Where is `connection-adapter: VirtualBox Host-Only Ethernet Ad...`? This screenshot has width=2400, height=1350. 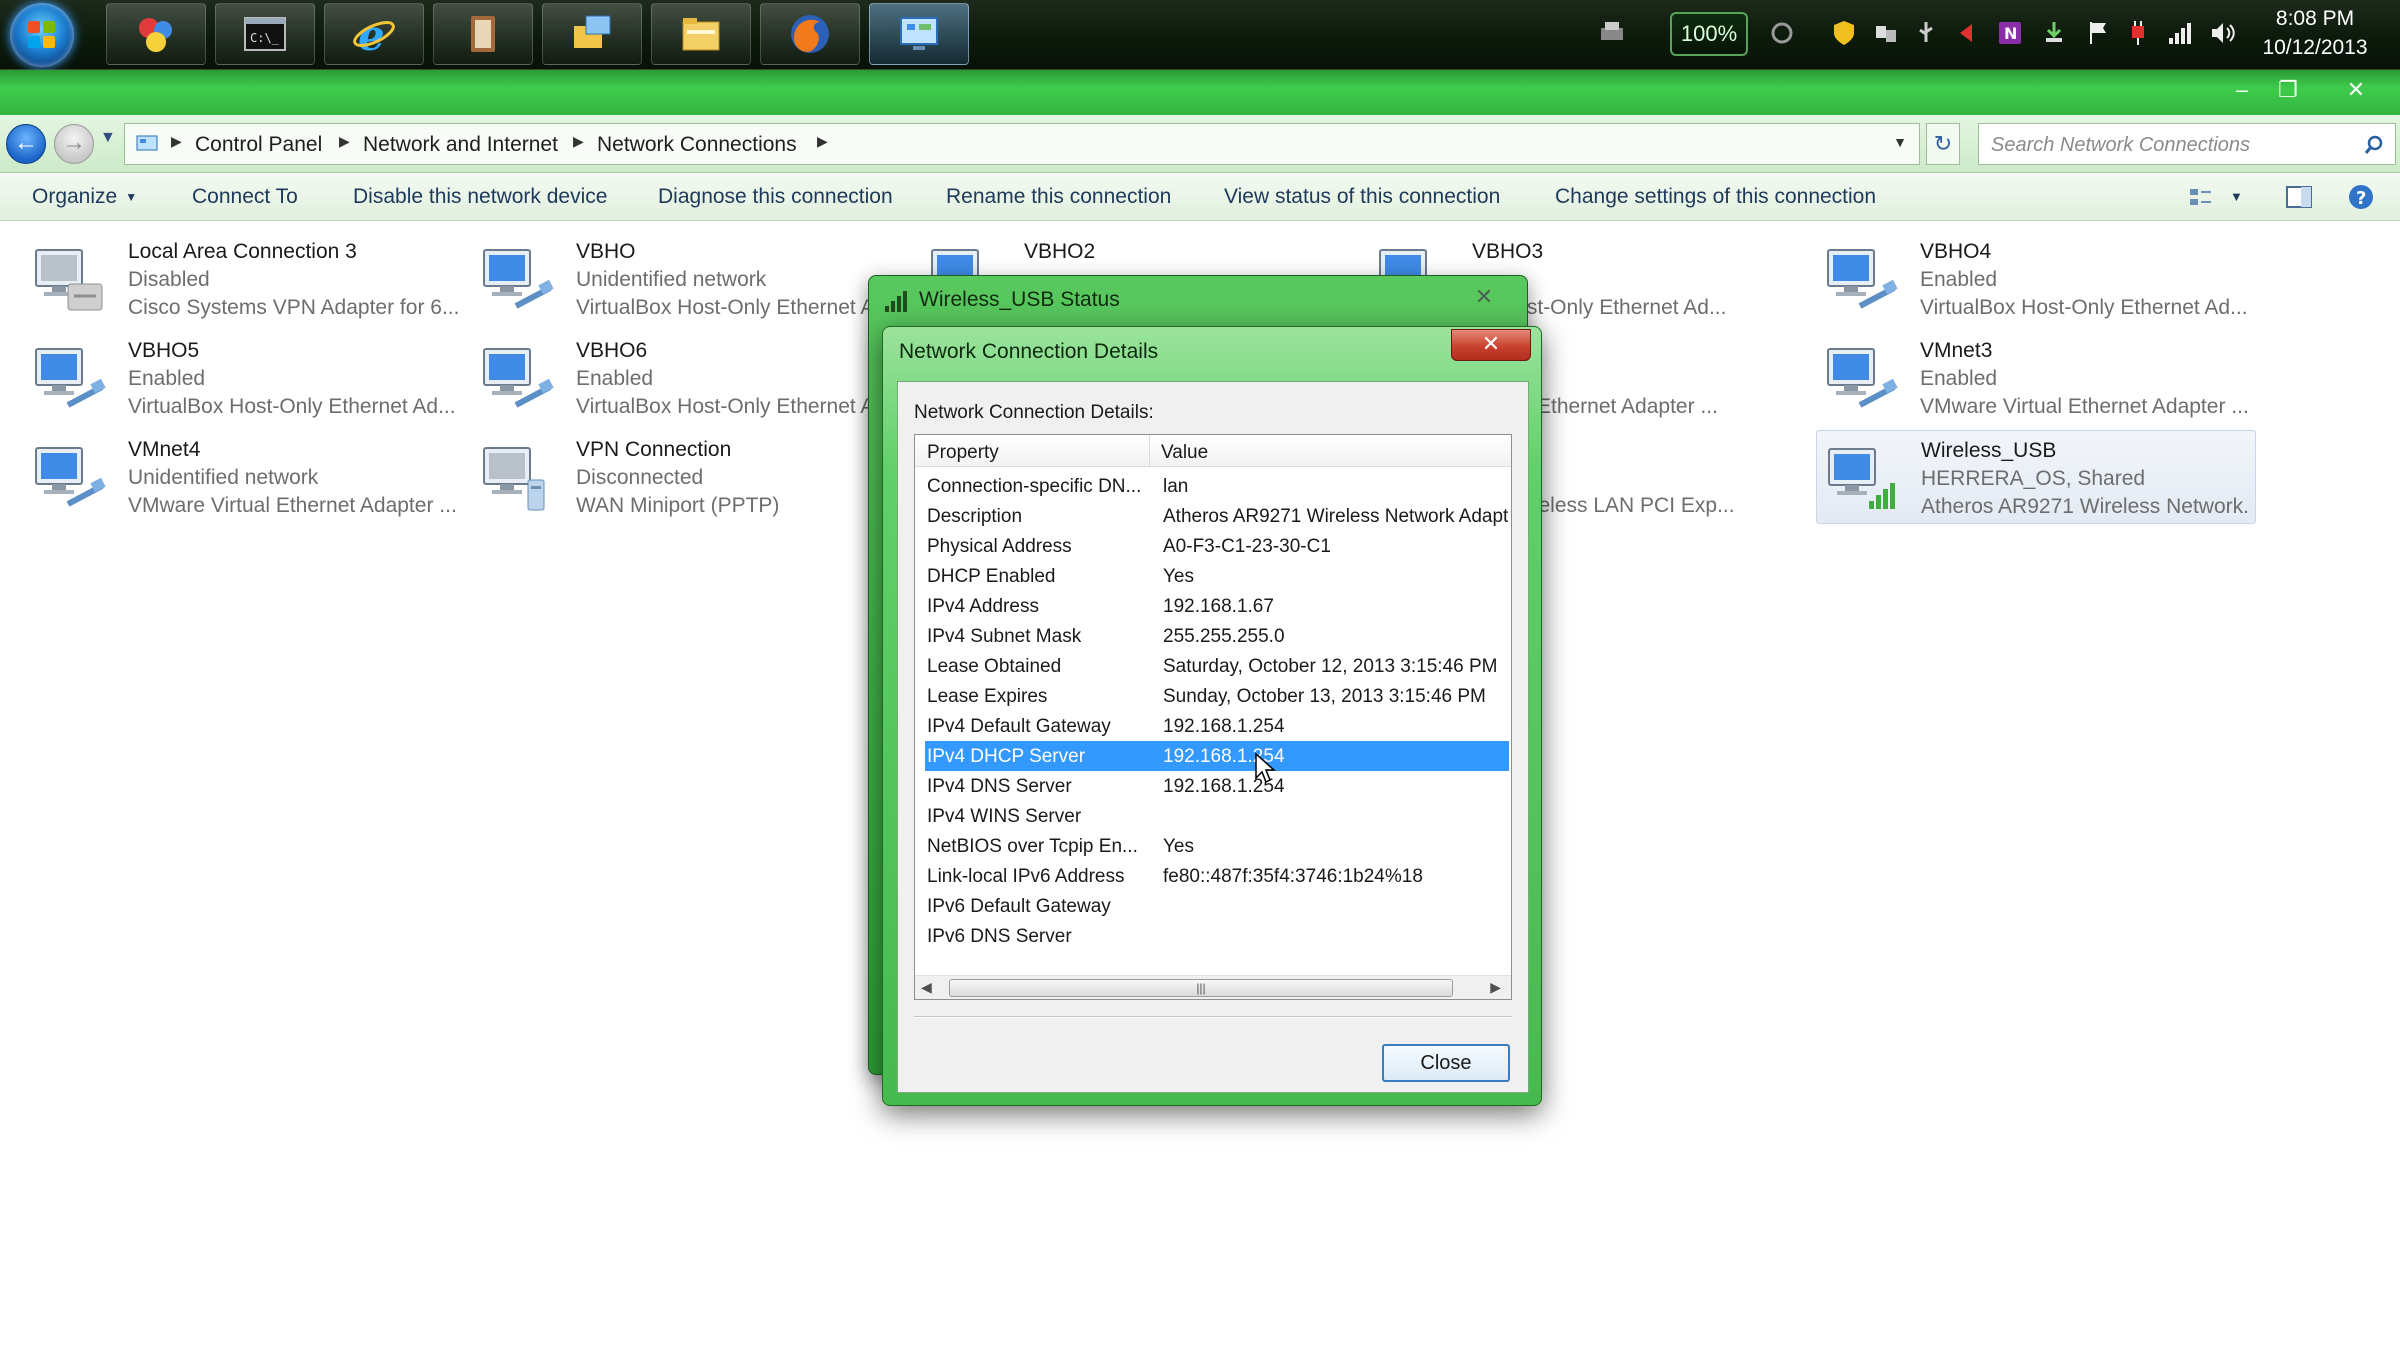
connection-adapter: VirtualBox Host-Only Ethernet Ad... is located at coordinates (292, 406).